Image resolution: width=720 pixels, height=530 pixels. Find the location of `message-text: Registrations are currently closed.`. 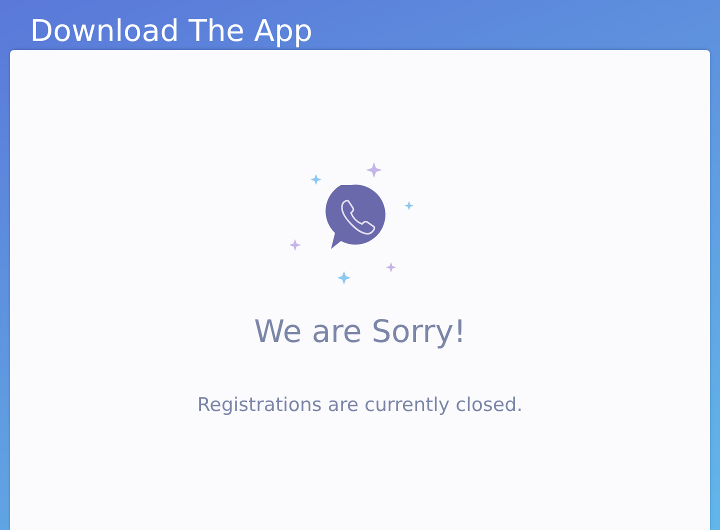

message-text: Registrations are currently closed. is located at coordinates (360, 405).